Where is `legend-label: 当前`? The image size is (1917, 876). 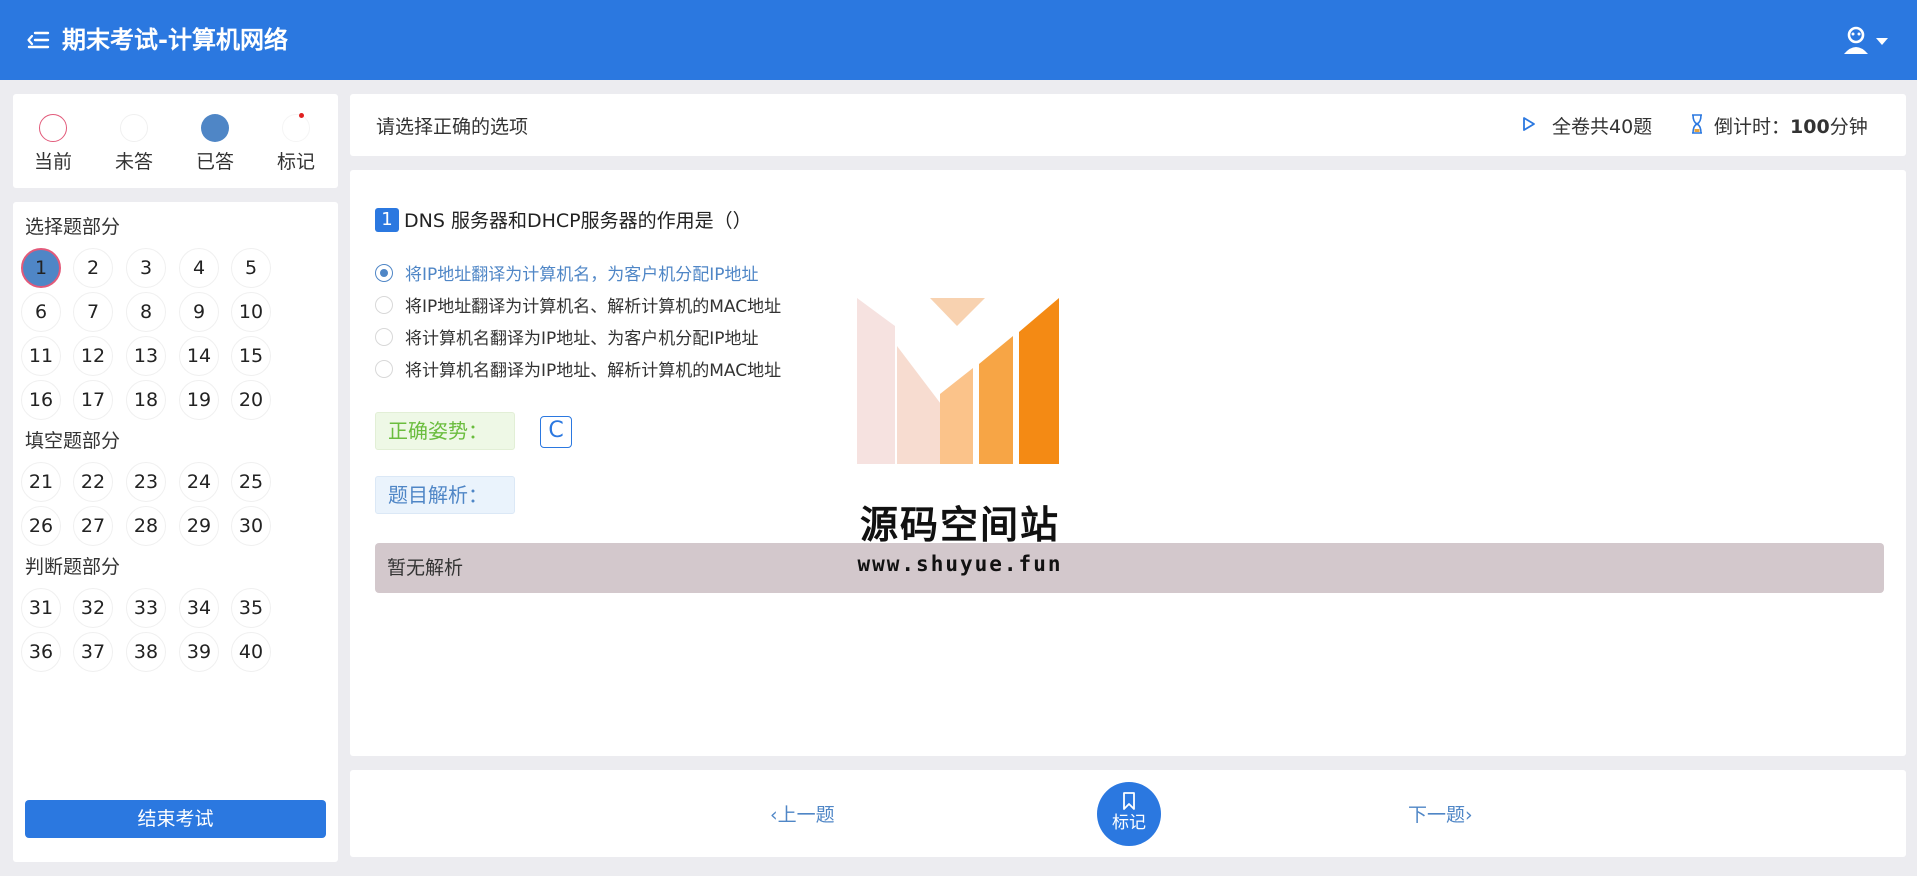 legend-label: 当前 is located at coordinates (52, 162).